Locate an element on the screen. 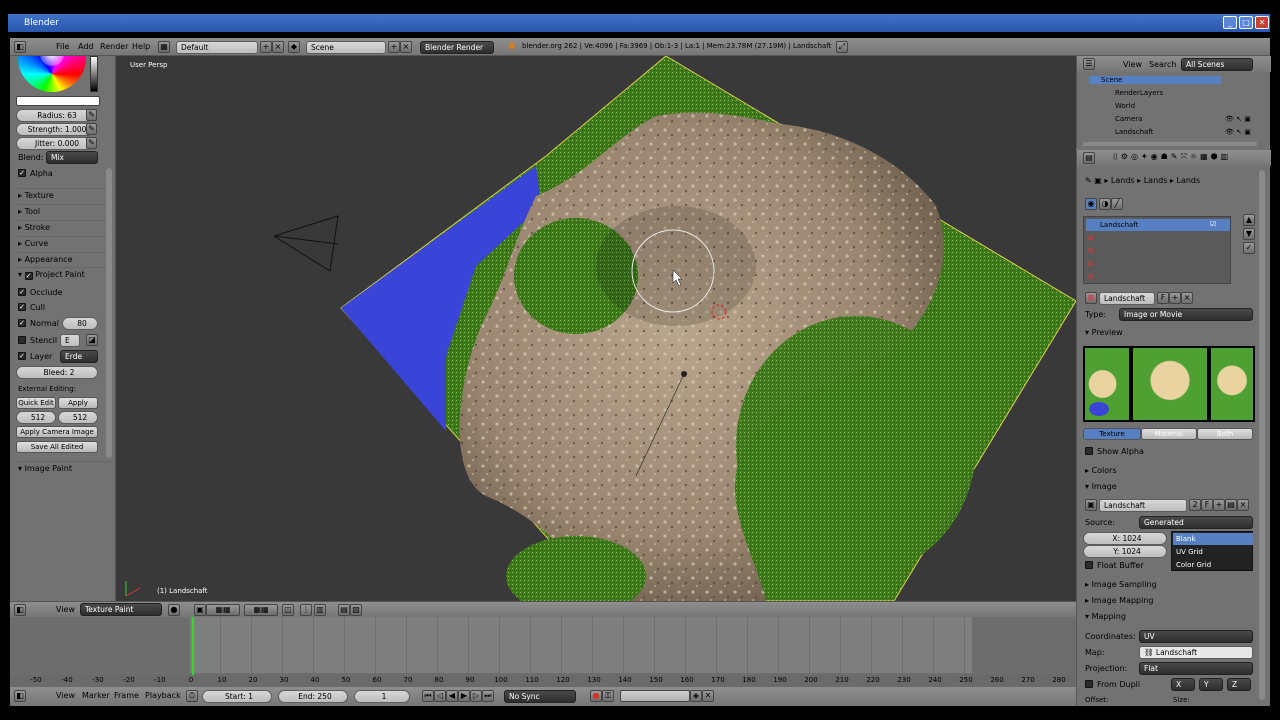 Image resolution: width=1280 pixels, height=720 pixels. timeline-playback-menu: Playback is located at coordinates (163, 695).